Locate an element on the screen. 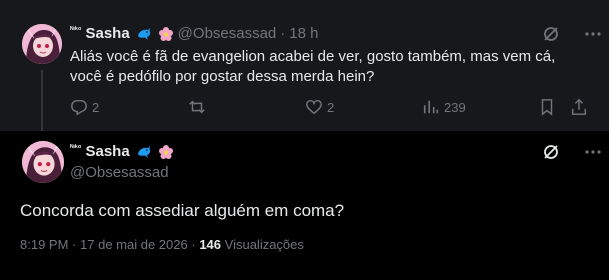 Image resolution: width=609 pixels, height=280 pixels. main-header: ᴺᶦᵏᵒ Sasha is located at coordinates (122, 151).